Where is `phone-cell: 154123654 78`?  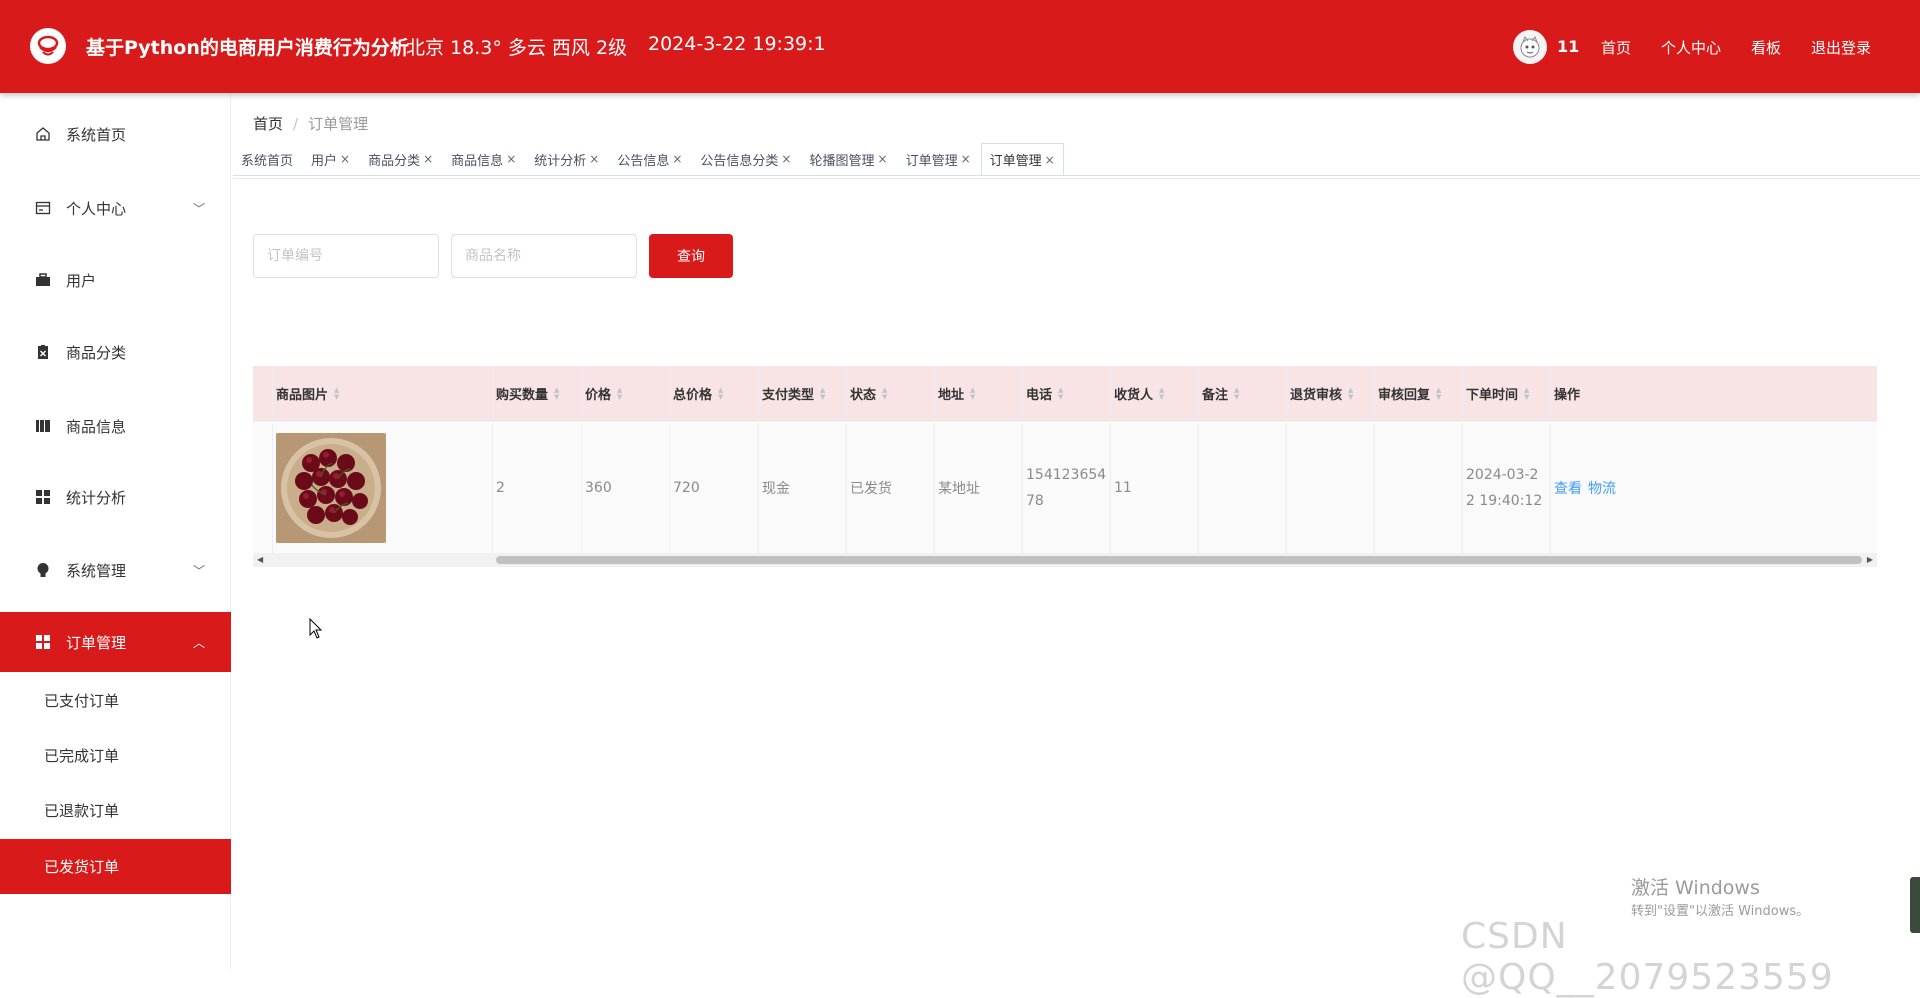 phone-cell: 154123654 78 is located at coordinates (1067, 488).